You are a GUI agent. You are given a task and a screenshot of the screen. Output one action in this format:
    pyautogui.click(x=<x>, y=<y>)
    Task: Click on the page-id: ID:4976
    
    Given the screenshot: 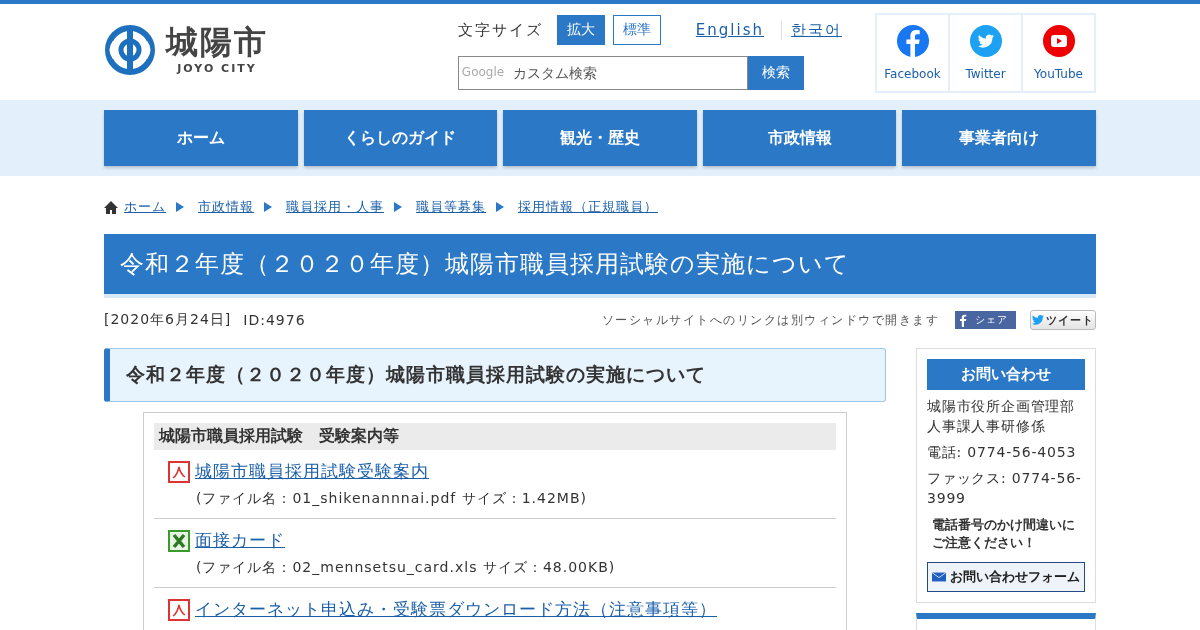 What is the action you would take?
    pyautogui.click(x=274, y=320)
    